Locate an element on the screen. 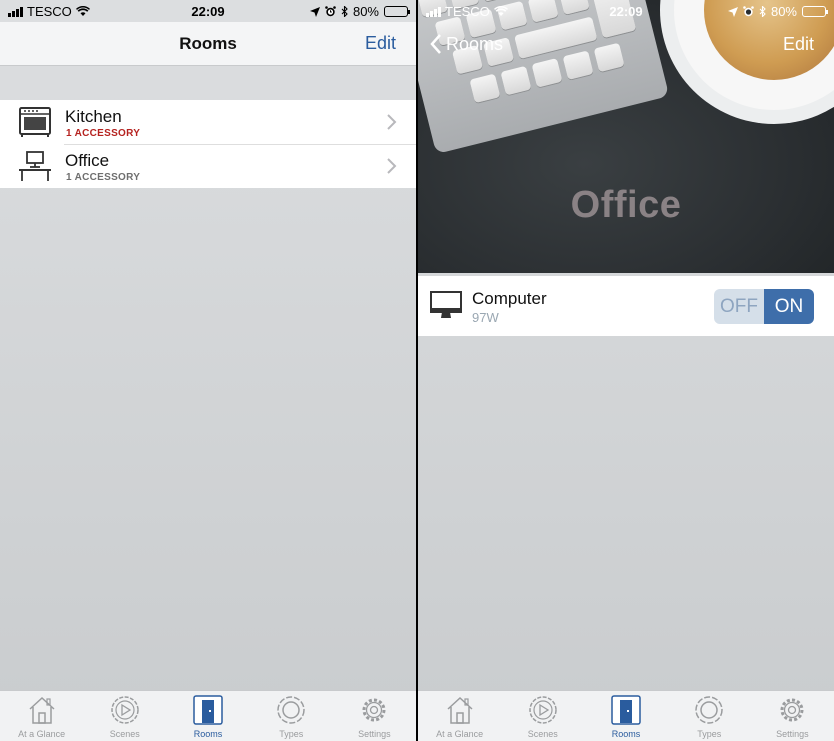  chevron-left-icon is located at coordinates (435, 44).